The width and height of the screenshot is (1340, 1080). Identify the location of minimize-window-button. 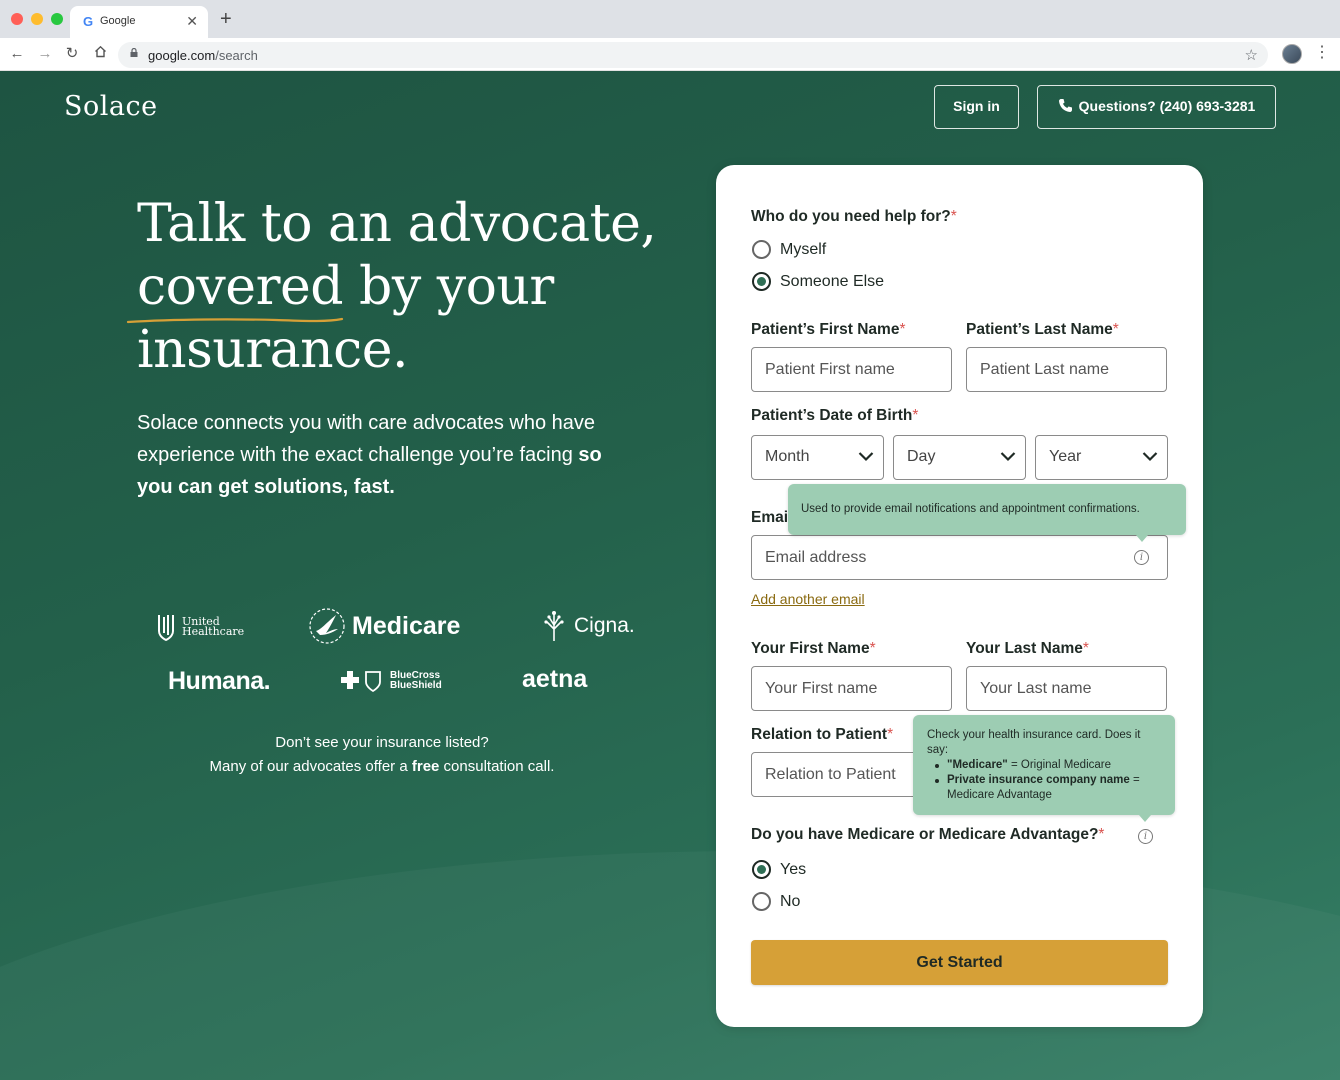
(37, 19).